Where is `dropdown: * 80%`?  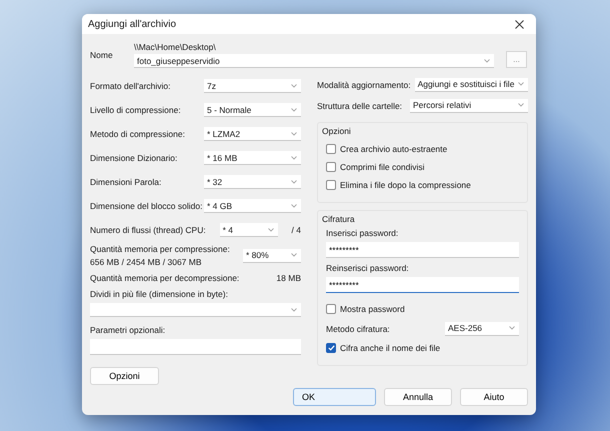 dropdown: * 80% is located at coordinates (272, 255).